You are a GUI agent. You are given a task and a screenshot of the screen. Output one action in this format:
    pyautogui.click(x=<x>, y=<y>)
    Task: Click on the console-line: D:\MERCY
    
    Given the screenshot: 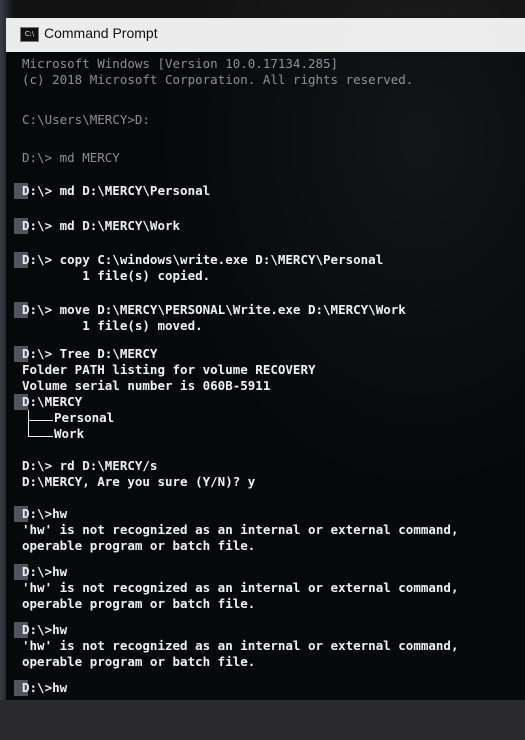 What is the action you would take?
    pyautogui.click(x=52, y=401)
    